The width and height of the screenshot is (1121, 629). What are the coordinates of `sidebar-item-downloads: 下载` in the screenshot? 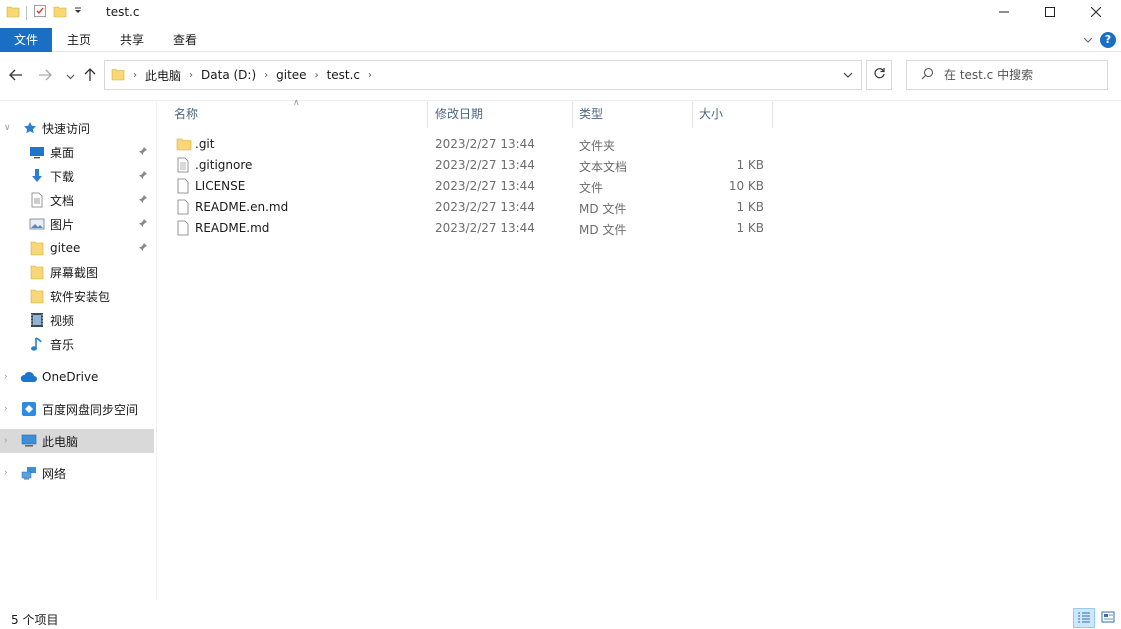 It's located at (77, 176).